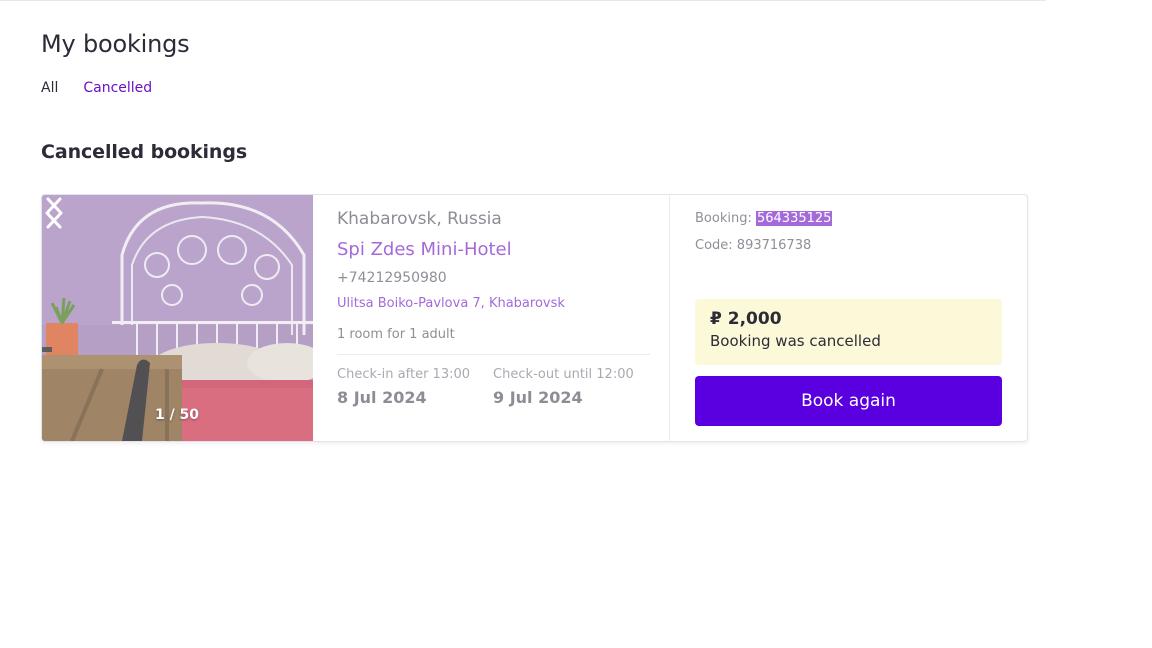 The width and height of the screenshot is (1152, 648). What do you see at coordinates (774, 245) in the screenshot?
I see `booking-code: 893716738` at bounding box center [774, 245].